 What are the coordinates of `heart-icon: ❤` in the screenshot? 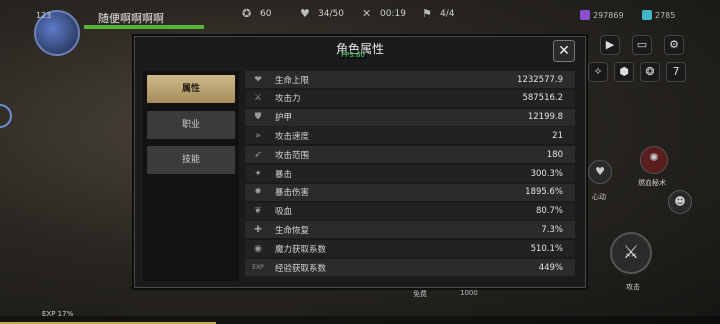 It's located at (258, 79).